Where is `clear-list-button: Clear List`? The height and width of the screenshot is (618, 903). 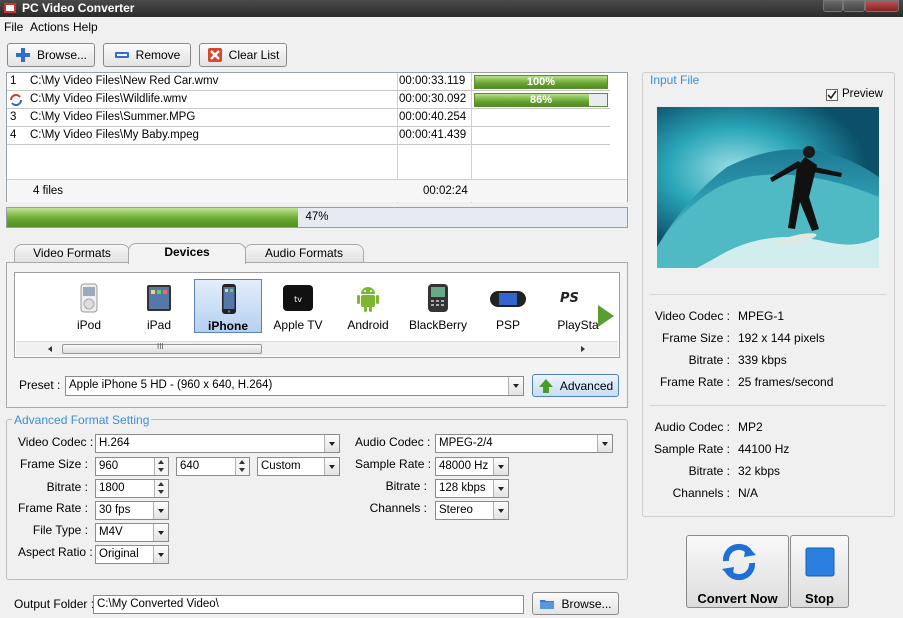
clear-list-button: Clear List is located at coordinates (243, 55).